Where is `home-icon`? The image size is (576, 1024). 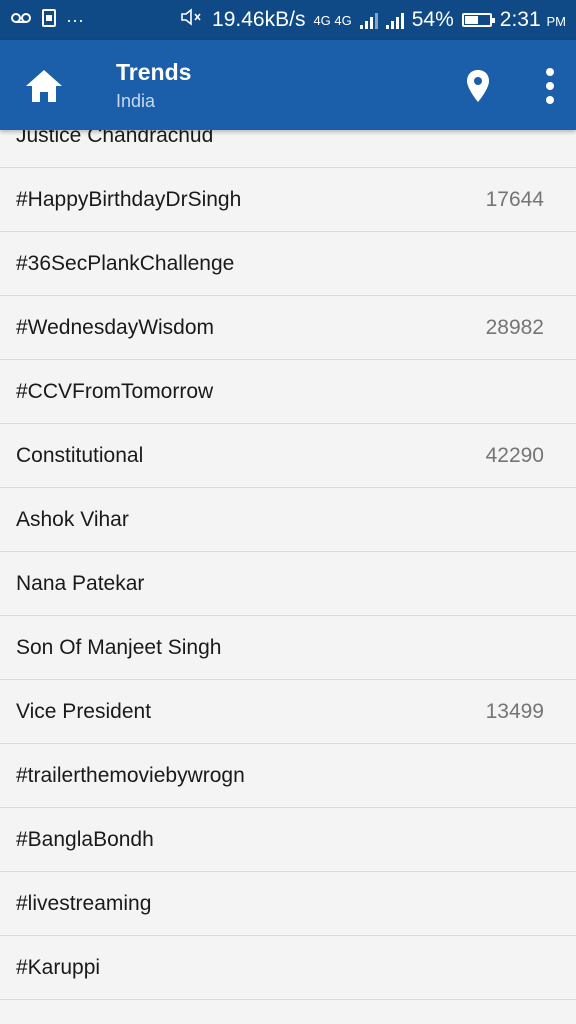 home-icon is located at coordinates (44, 86).